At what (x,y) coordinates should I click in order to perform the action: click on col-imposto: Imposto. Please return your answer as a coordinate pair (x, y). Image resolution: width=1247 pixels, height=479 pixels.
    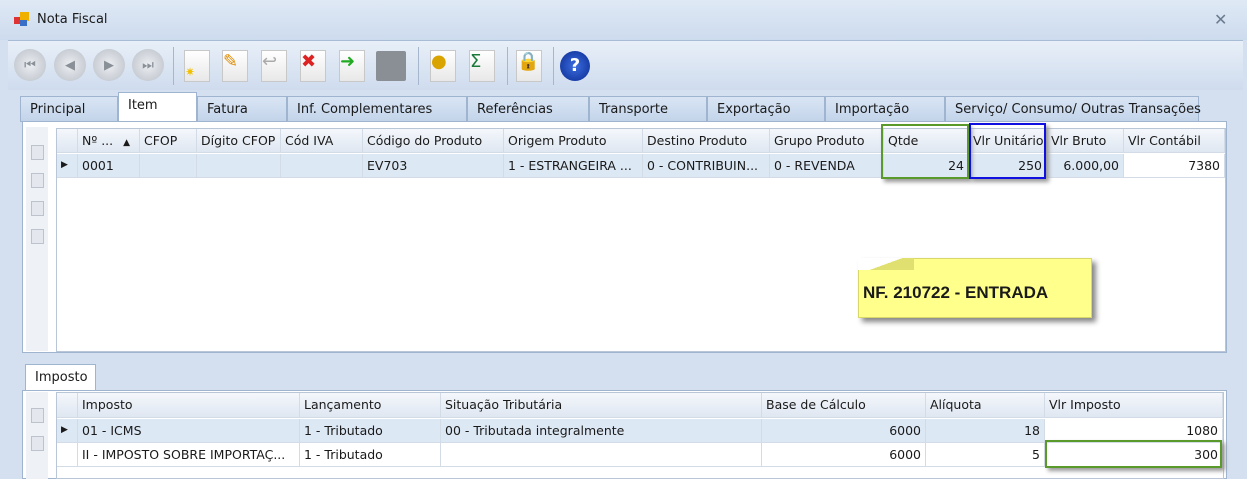
    Looking at the image, I should click on (189, 405).